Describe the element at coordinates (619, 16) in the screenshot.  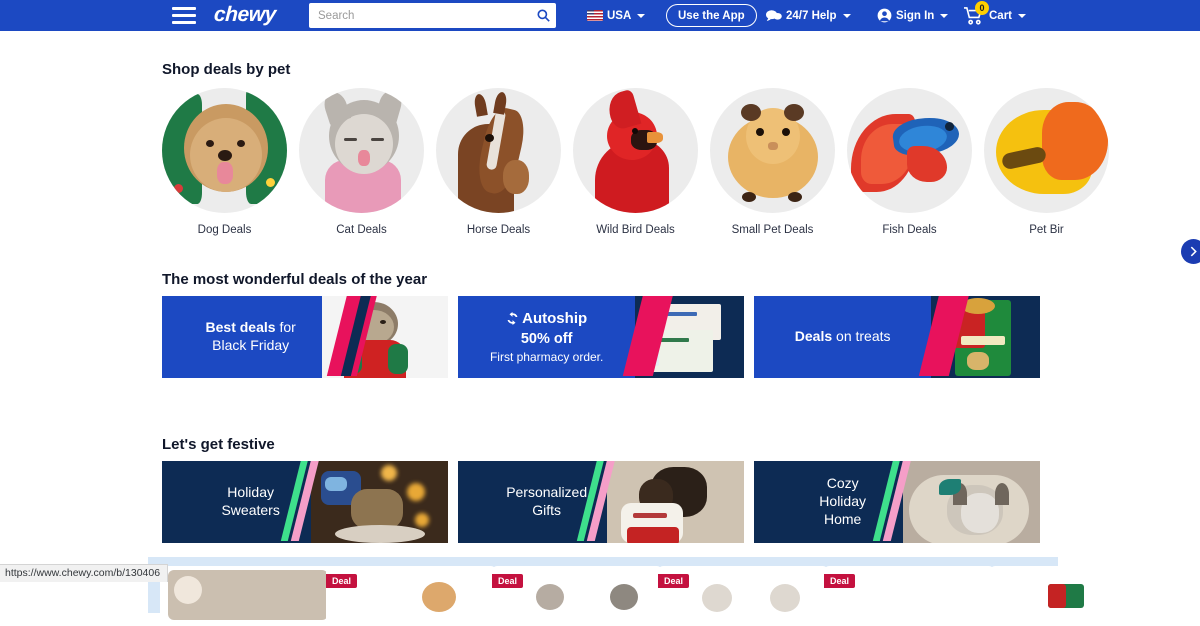
I see `region-label: USA` at that location.